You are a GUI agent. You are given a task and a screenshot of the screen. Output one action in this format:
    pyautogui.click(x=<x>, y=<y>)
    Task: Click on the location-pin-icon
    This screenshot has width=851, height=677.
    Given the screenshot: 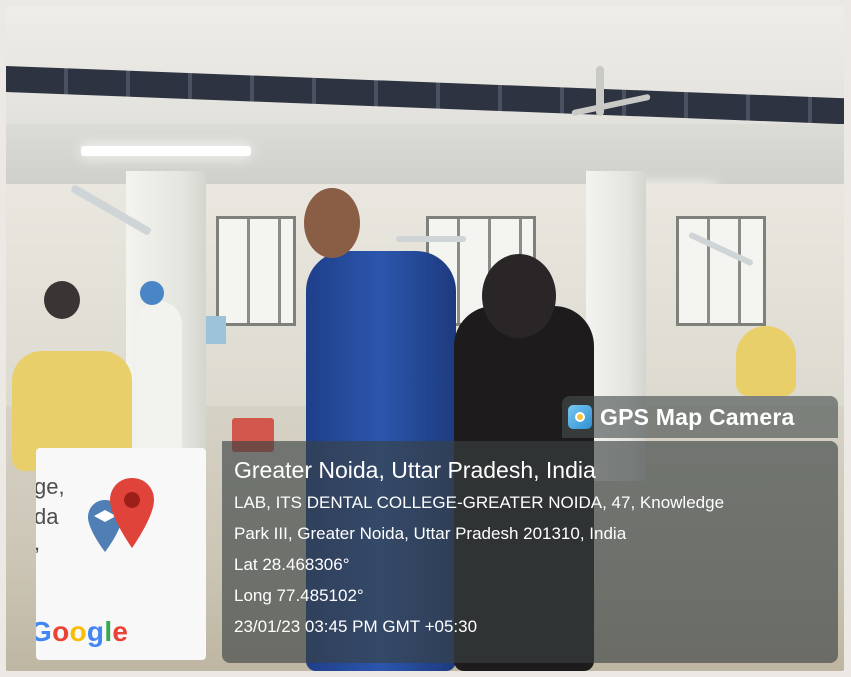 What is the action you would take?
    pyautogui.click(x=132, y=513)
    